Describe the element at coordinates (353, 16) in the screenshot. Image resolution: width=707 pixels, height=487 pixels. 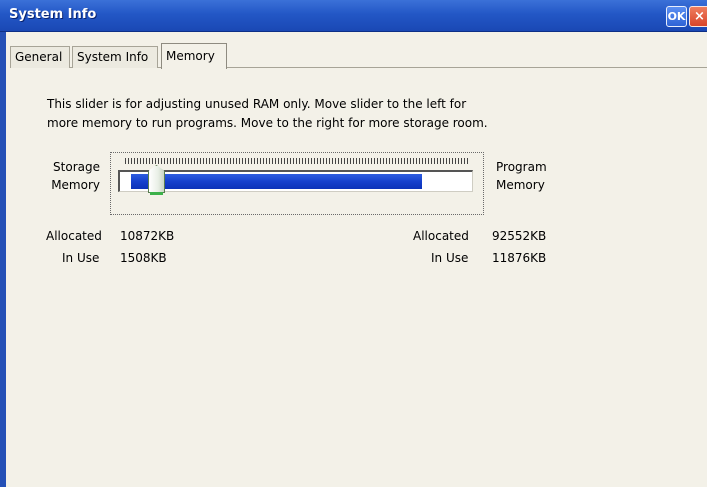
I see `title-bar: System Info OK ×` at that location.